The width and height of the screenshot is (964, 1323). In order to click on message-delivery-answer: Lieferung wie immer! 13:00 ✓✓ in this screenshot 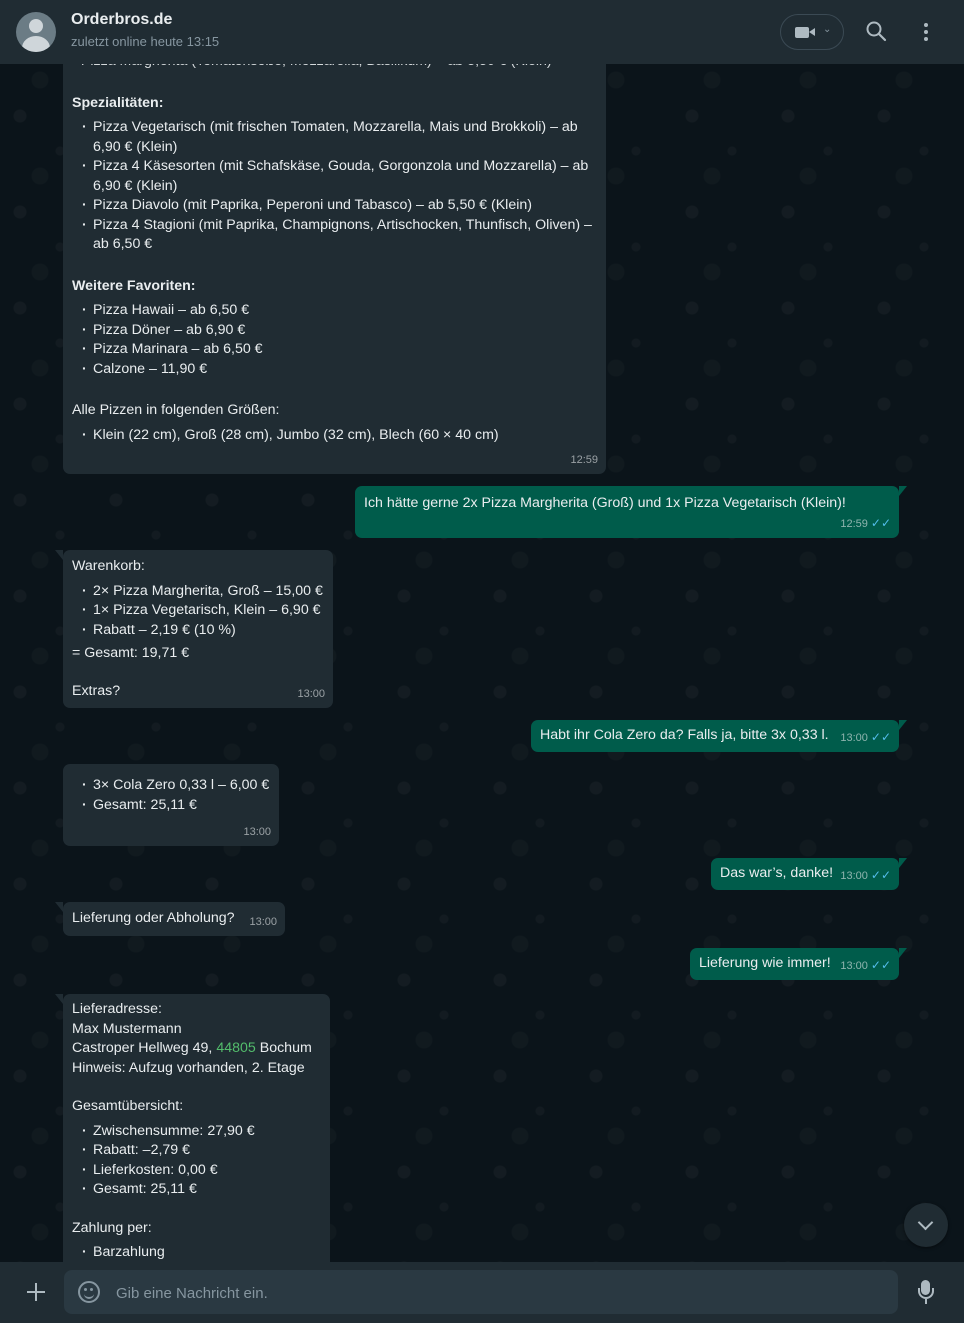, I will do `click(798, 964)`.